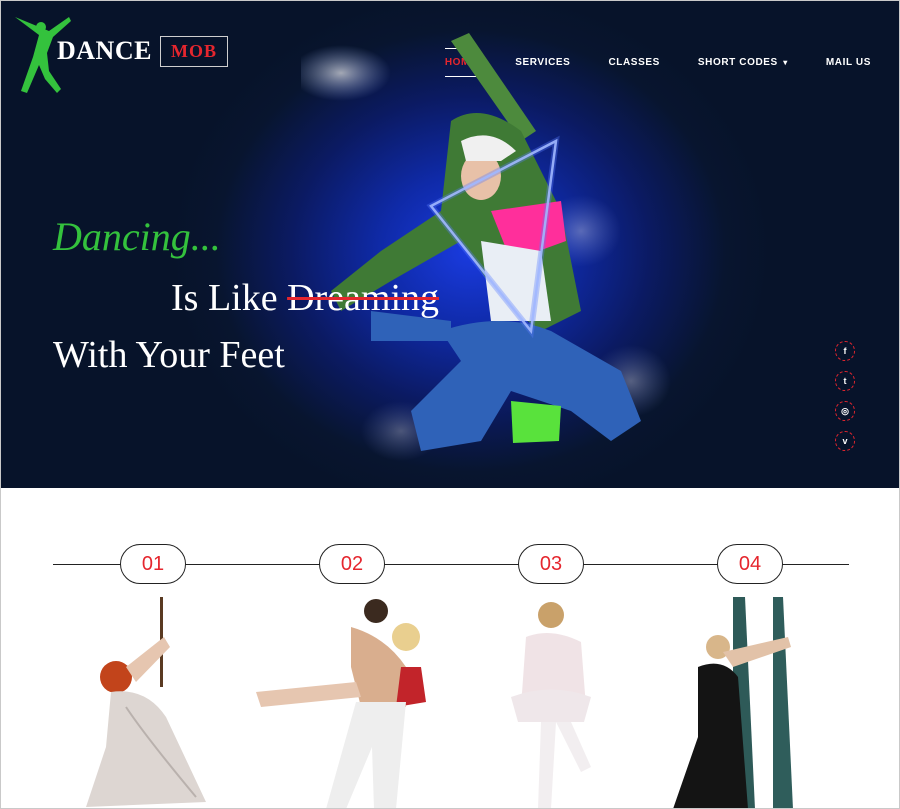 The height and width of the screenshot is (809, 900). I want to click on logo: DANCE MOB, so click(120, 54).